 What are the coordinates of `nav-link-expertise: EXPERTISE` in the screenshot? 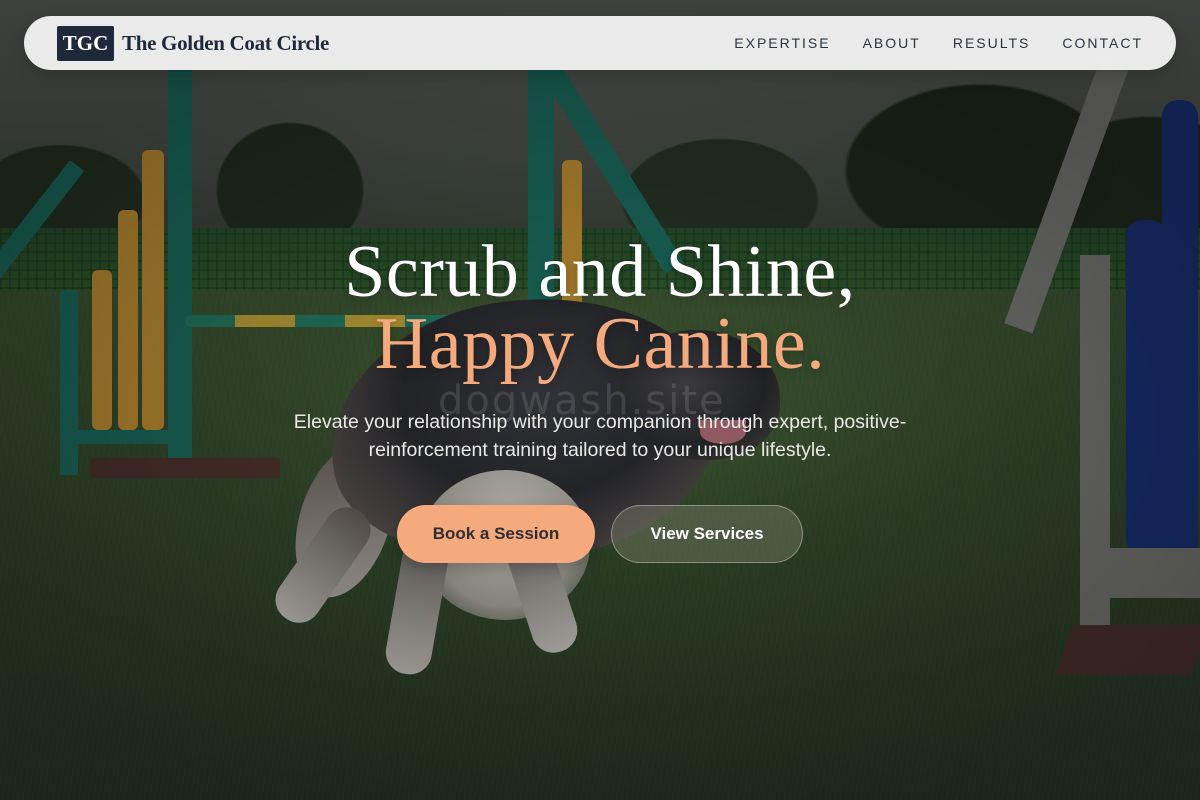 It's located at (782, 43).